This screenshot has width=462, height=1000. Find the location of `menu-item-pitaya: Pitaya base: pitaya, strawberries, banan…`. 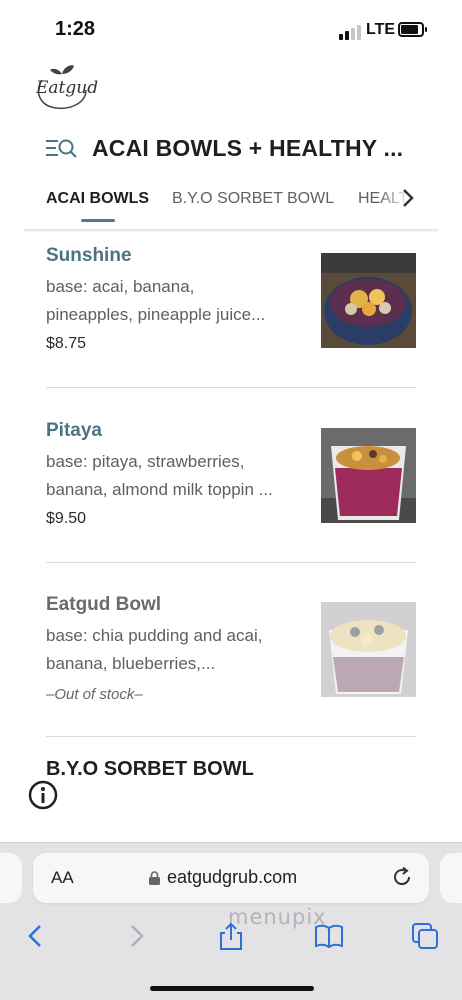

menu-item-pitaya: Pitaya base: pitaya, strawberries, banan… is located at coordinates (231, 474).